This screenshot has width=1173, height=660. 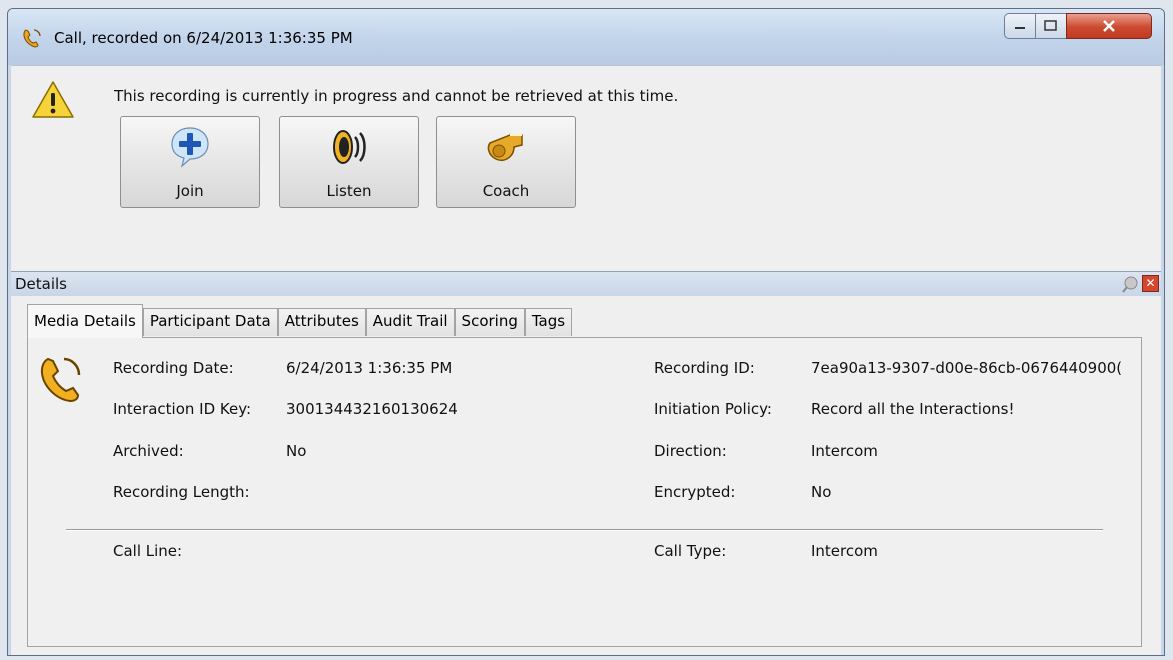 What do you see at coordinates (349, 191) in the screenshot?
I see `listen-label: Listen` at bounding box center [349, 191].